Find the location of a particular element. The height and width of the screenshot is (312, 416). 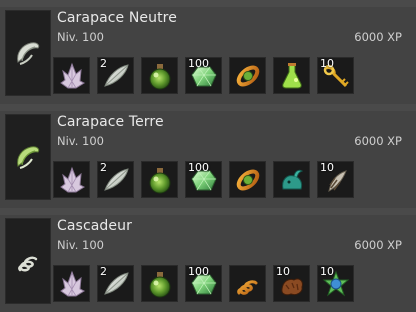

ingredient-list: 2 100 10 10 is located at coordinates (203, 283).